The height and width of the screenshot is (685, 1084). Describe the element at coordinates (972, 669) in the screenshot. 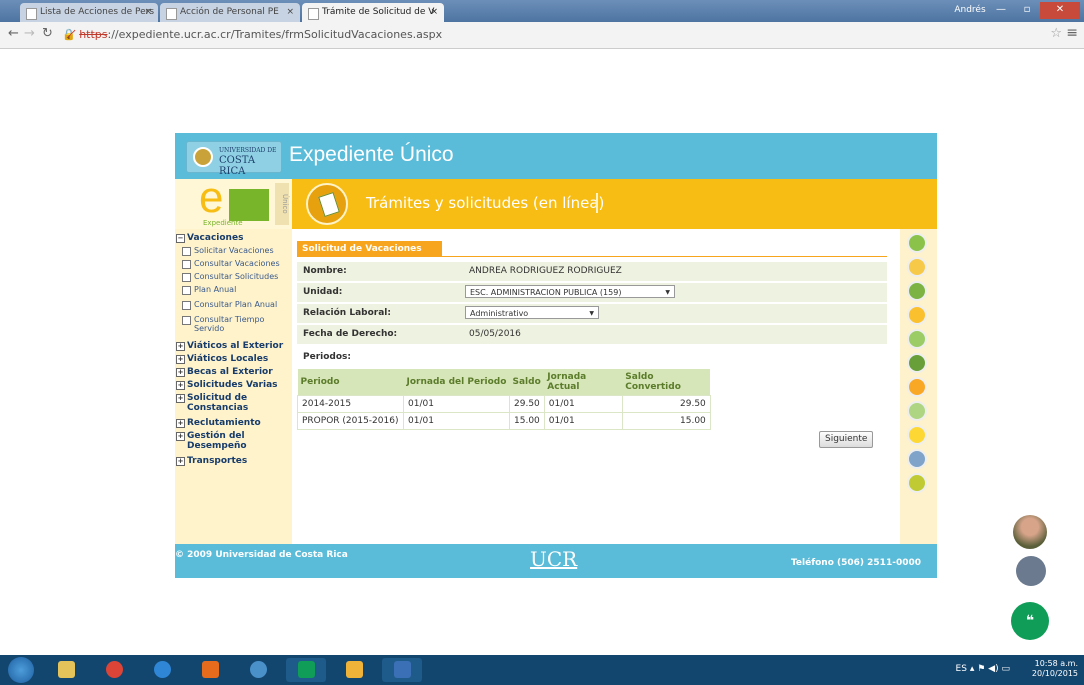

I see `tray-arrow-icon: ▴` at that location.